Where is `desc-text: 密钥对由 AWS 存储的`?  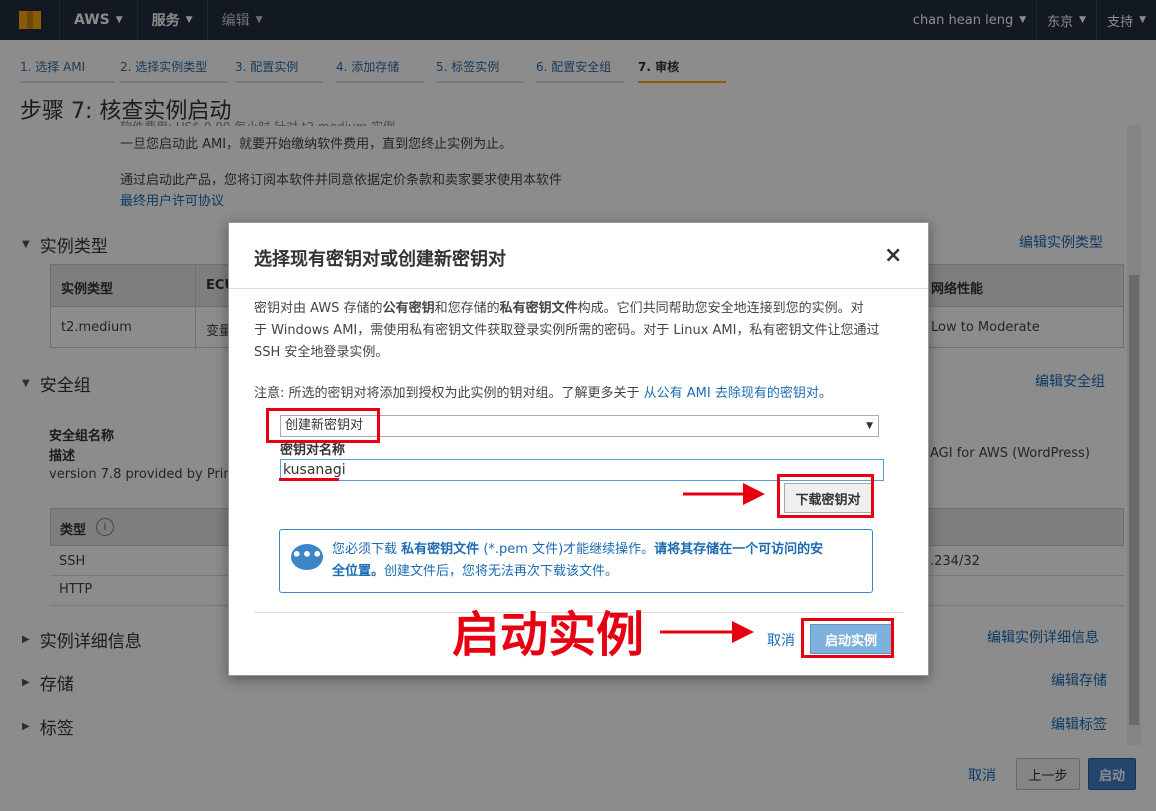
desc-text: 密钥对由 AWS 存储的 is located at coordinates (318, 308).